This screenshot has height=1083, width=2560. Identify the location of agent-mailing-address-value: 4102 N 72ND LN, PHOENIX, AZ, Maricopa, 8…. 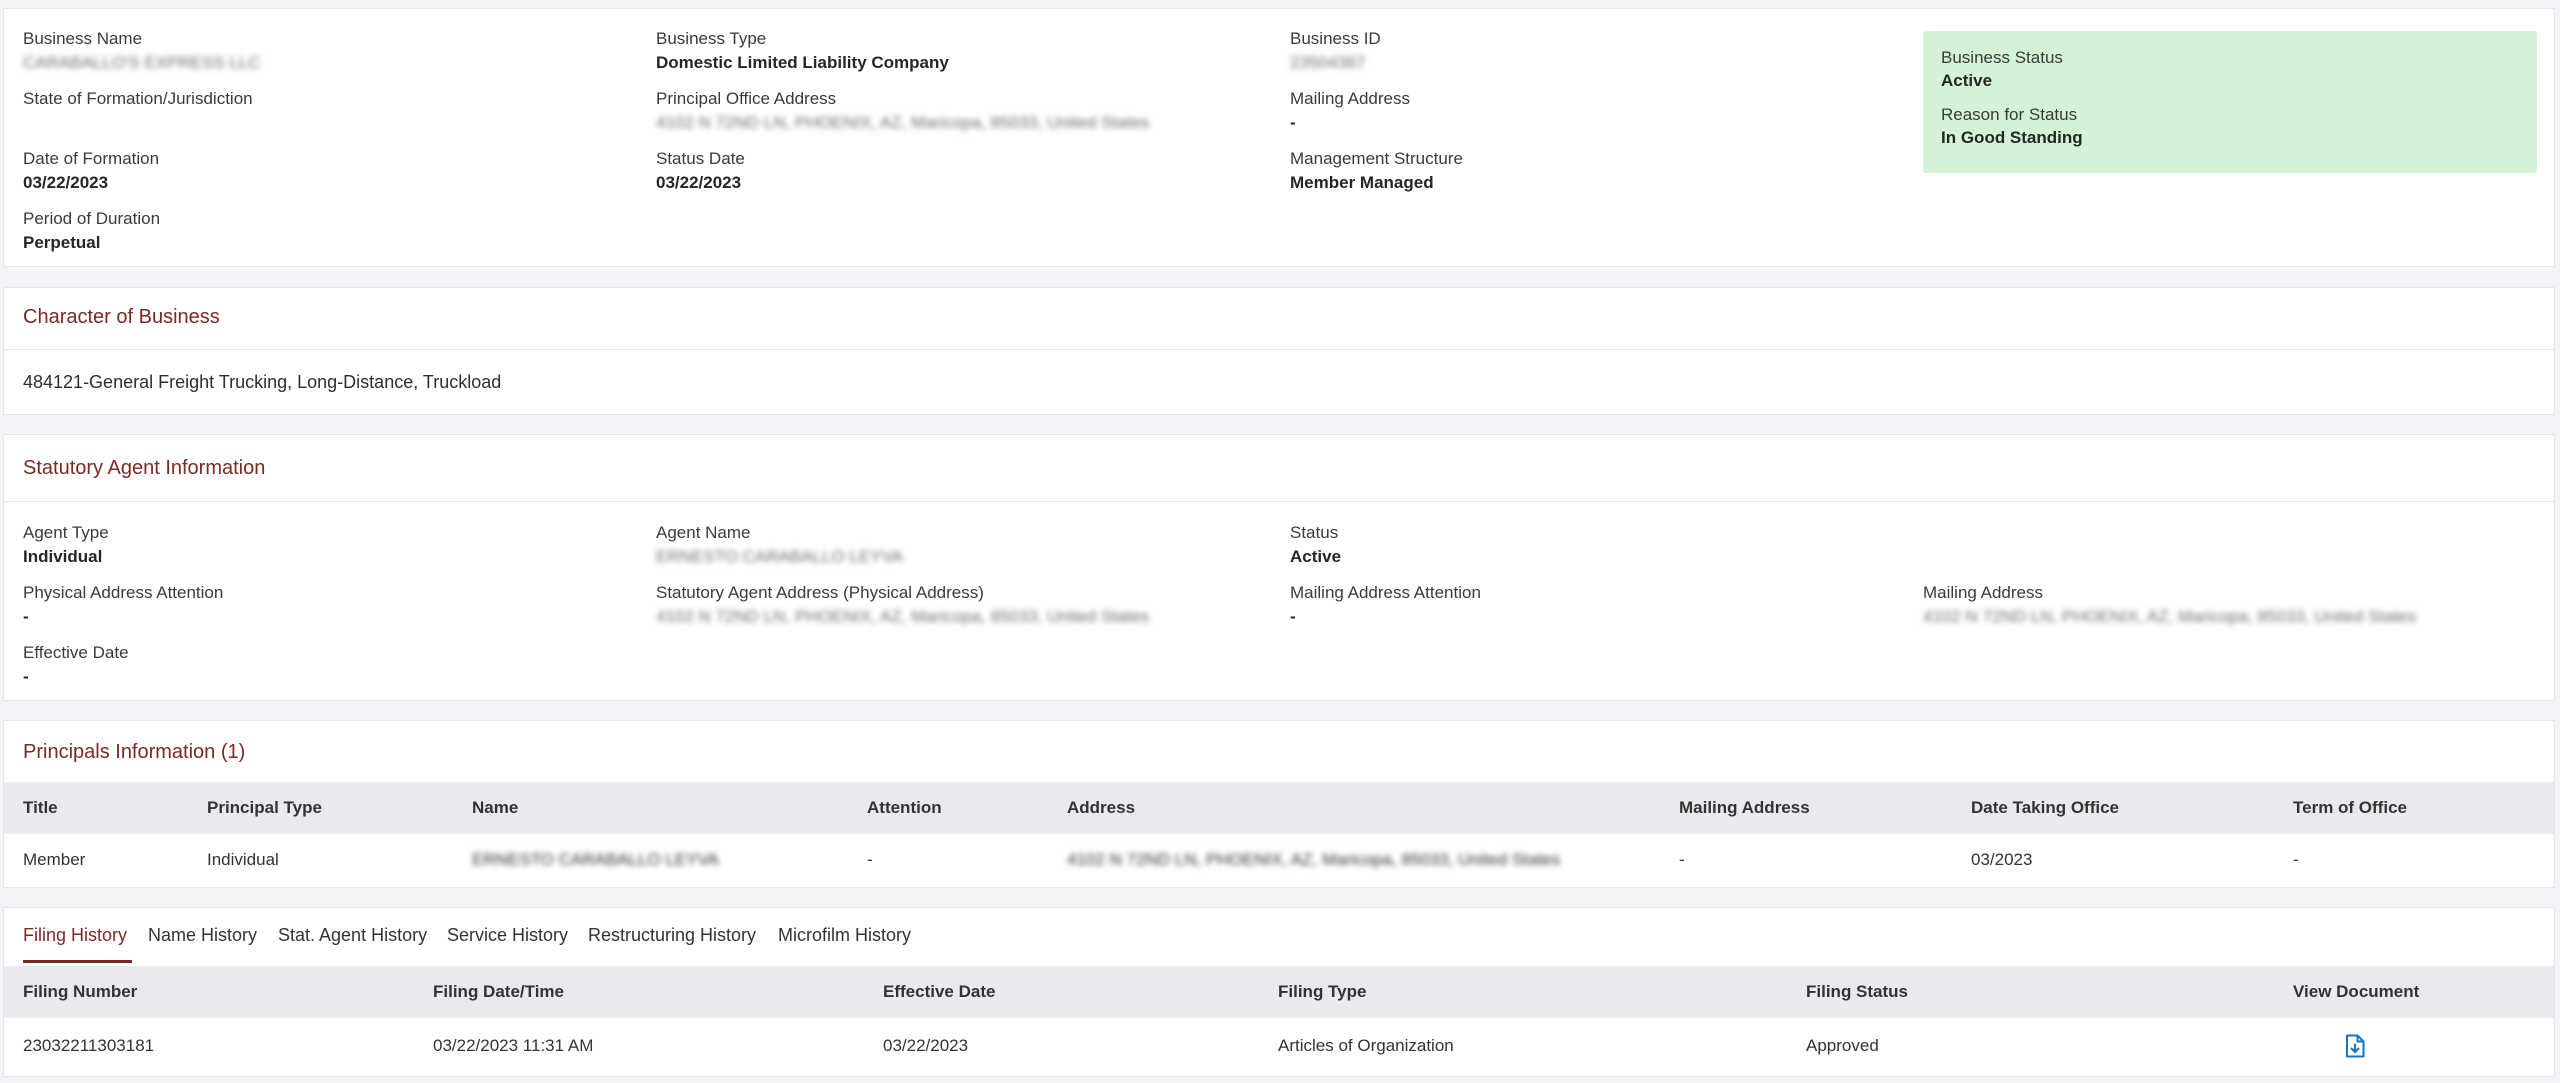
(2170, 616).